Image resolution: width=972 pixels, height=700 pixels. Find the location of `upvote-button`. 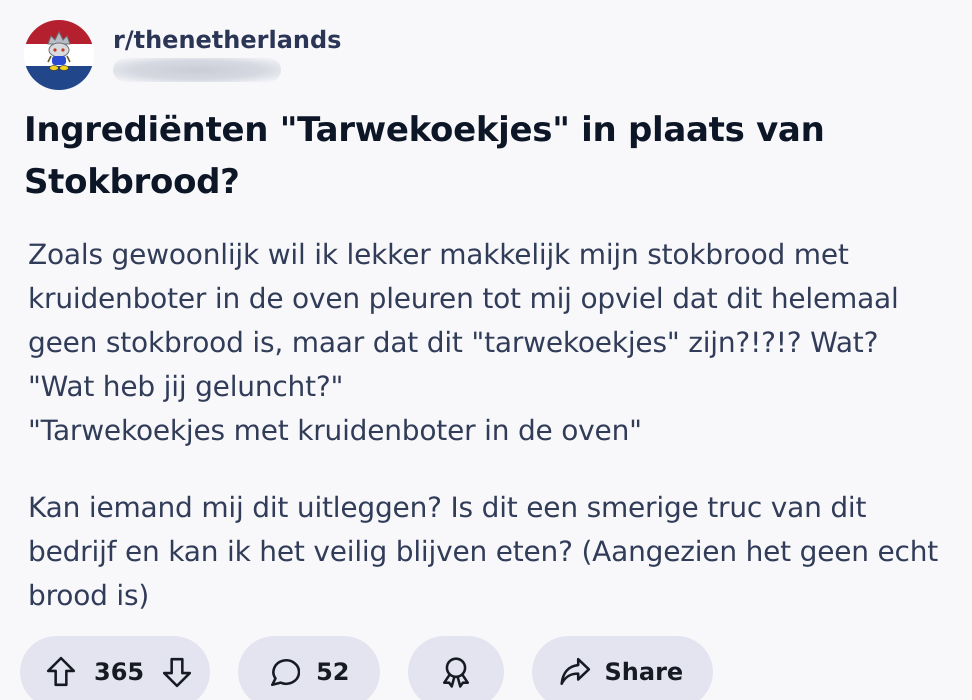

upvote-button is located at coordinates (61, 672).